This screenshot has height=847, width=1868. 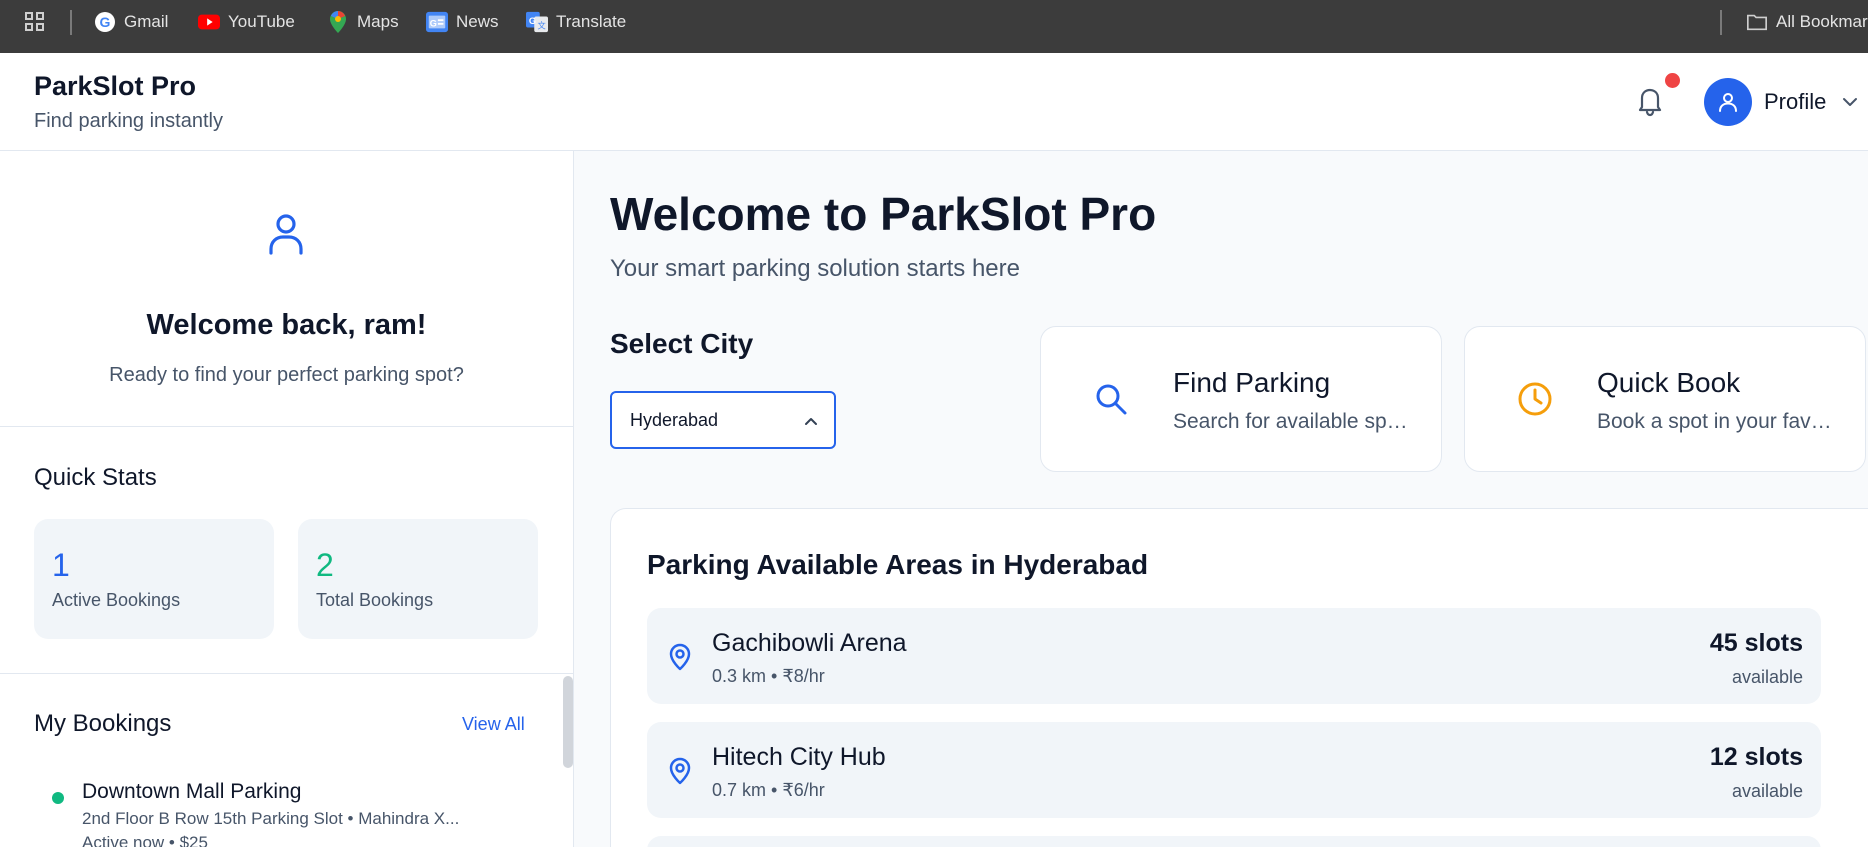 I want to click on page-subtitle: Your smart parking solution starts here, so click(x=815, y=268).